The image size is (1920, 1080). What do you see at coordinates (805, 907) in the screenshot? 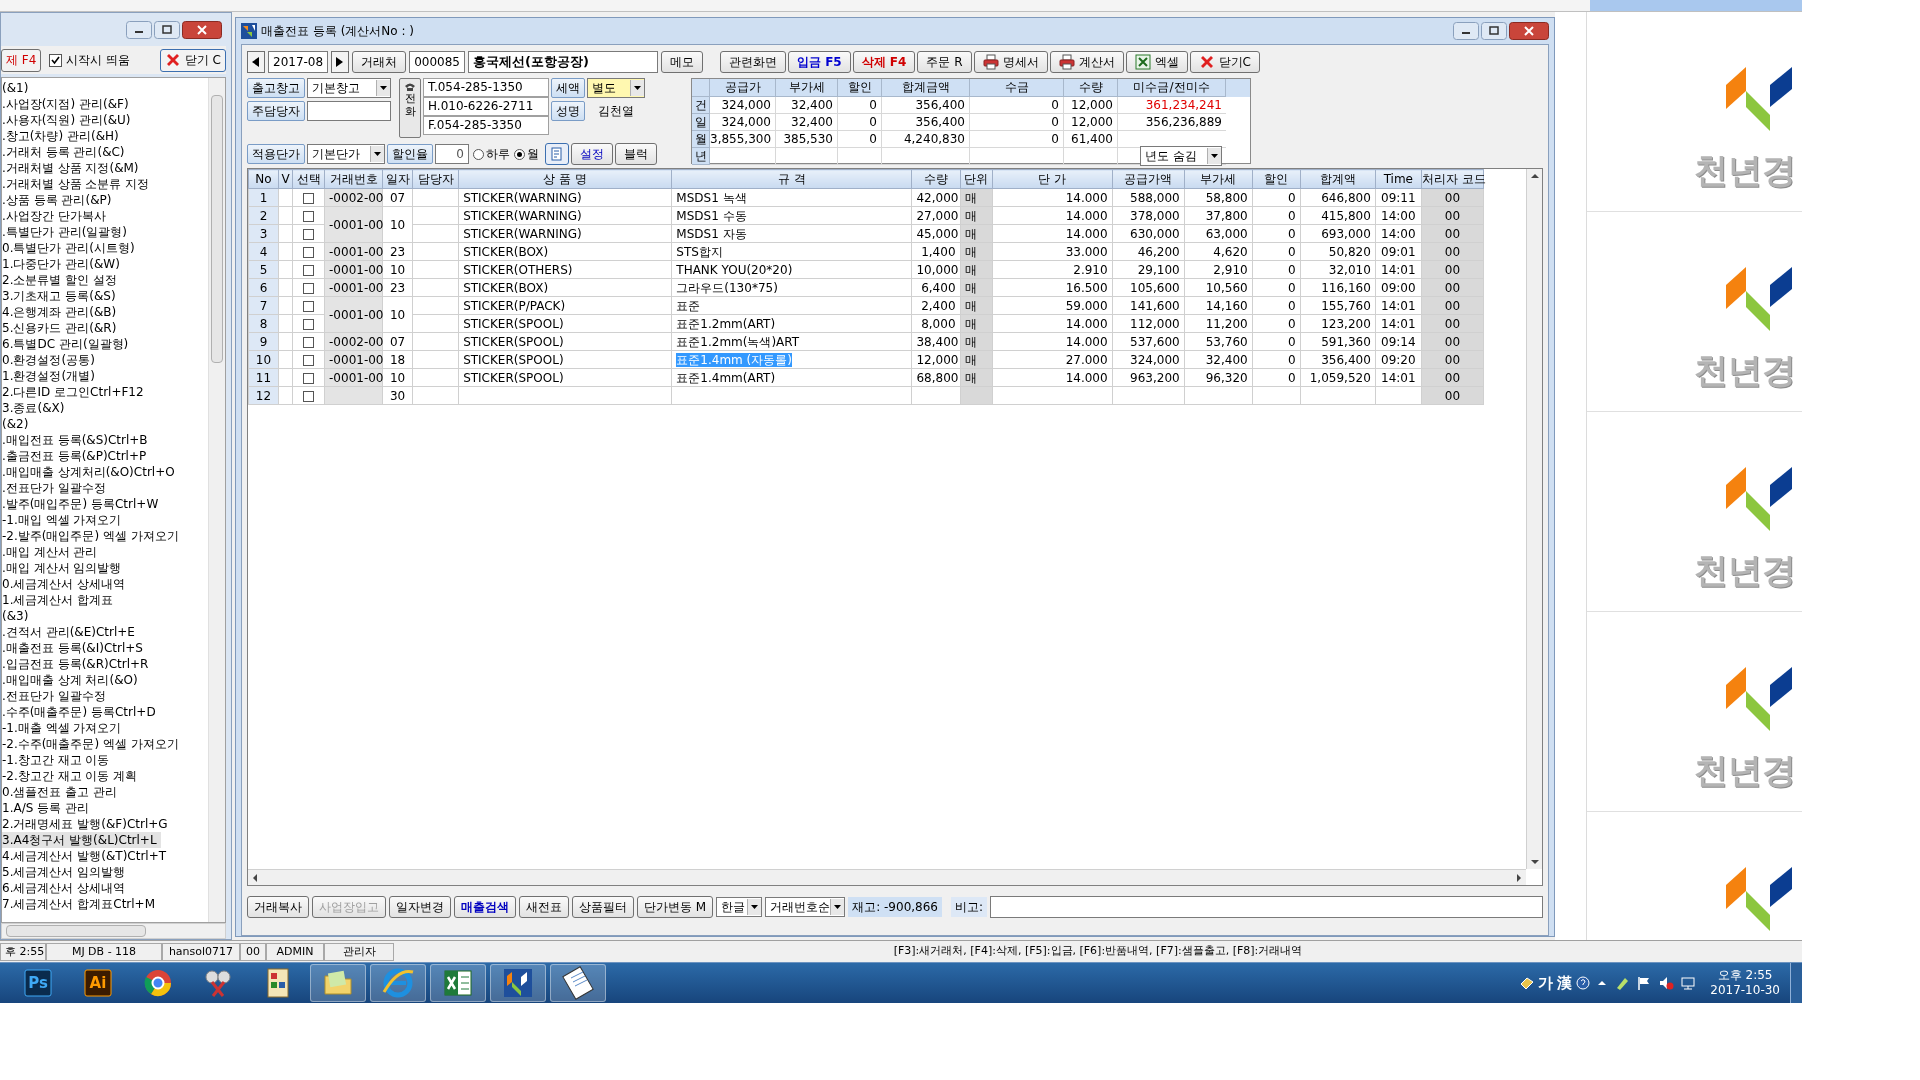
I see `sort-dropdown: 거래번호순` at bounding box center [805, 907].